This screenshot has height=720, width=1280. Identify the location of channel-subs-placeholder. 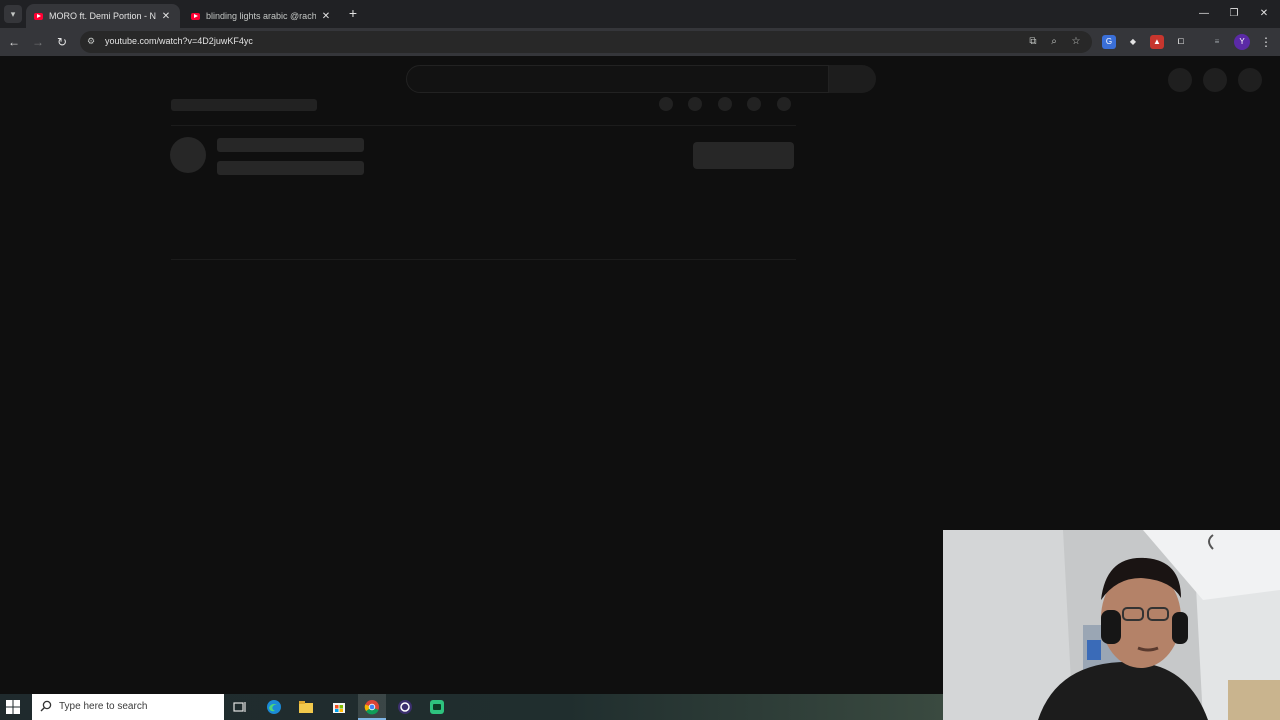
(290, 168).